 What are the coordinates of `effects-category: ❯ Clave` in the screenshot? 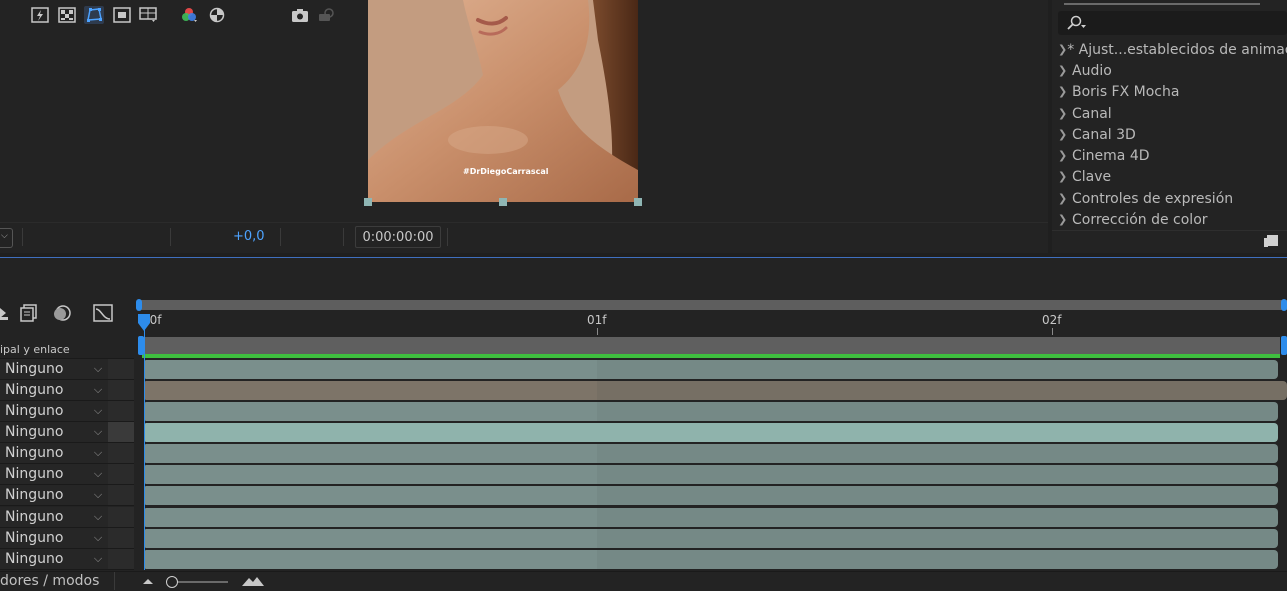 It's located at (1172, 176).